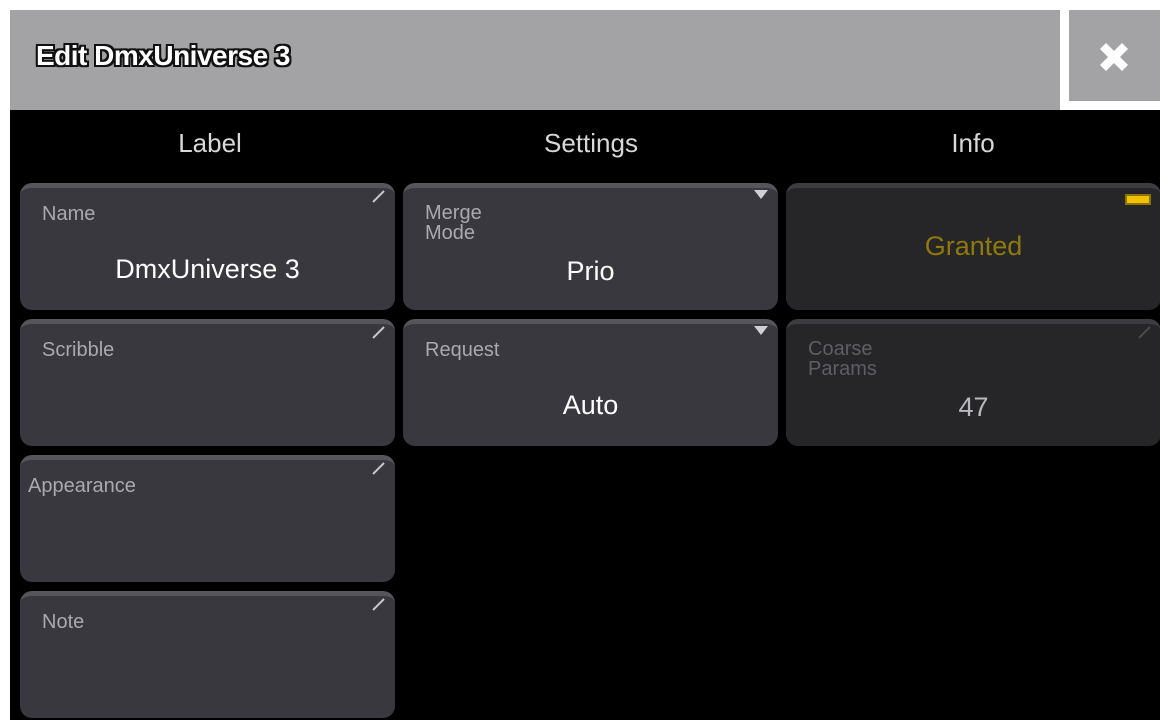 This screenshot has width=1167, height=722. Describe the element at coordinates (591, 143) in the screenshot. I see `column-header-settings: Settings` at that location.